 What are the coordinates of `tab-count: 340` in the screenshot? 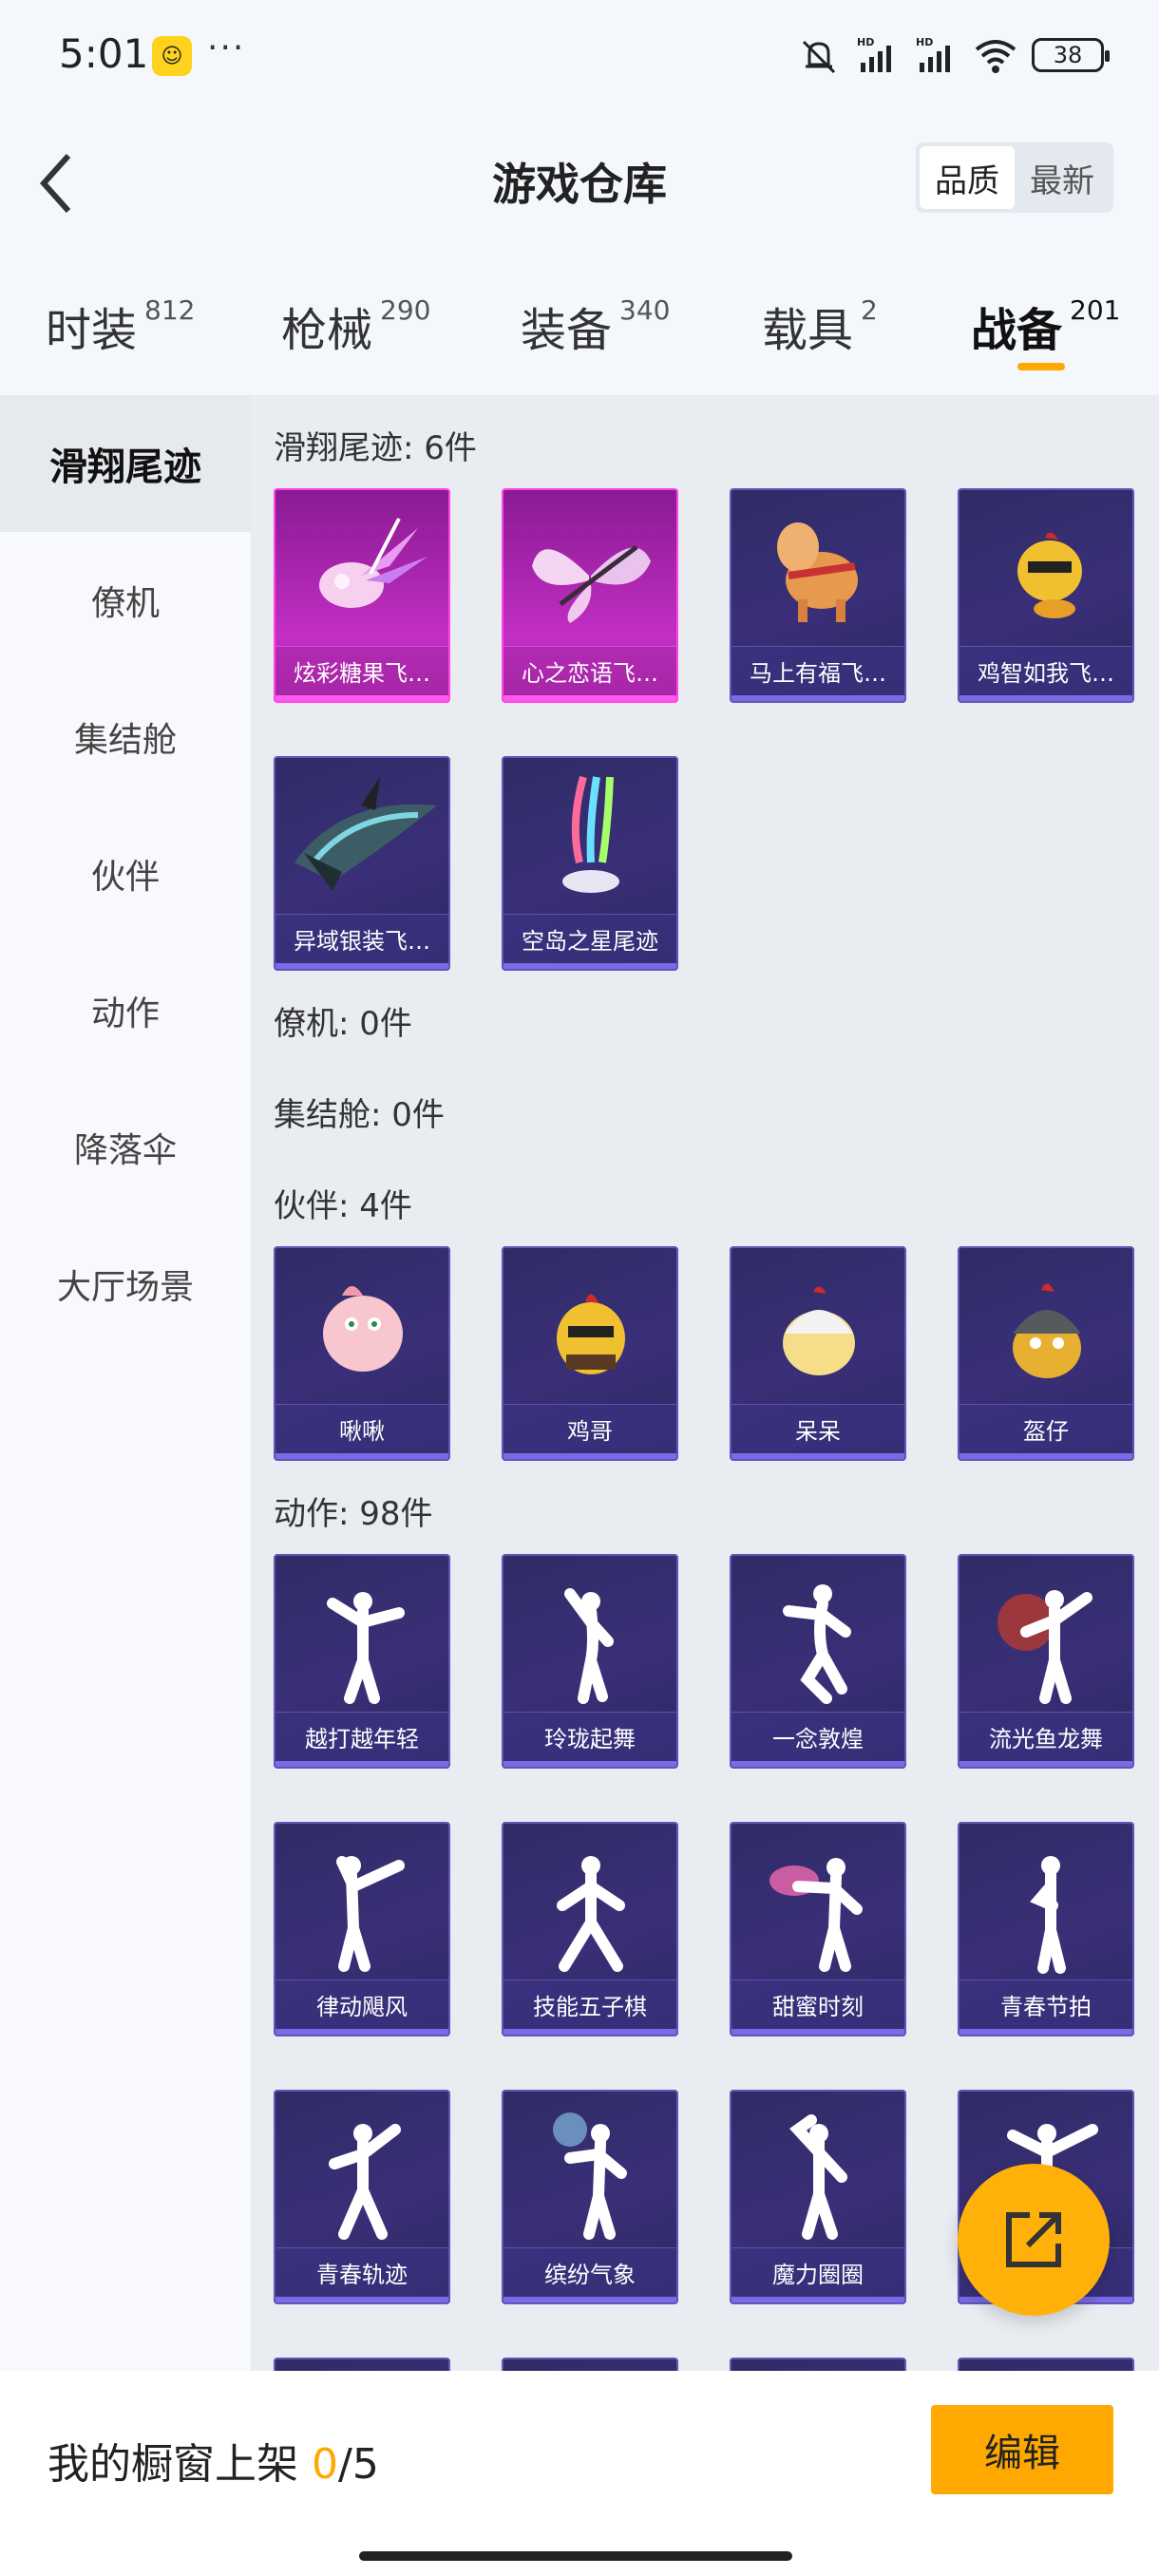 It's located at (645, 310).